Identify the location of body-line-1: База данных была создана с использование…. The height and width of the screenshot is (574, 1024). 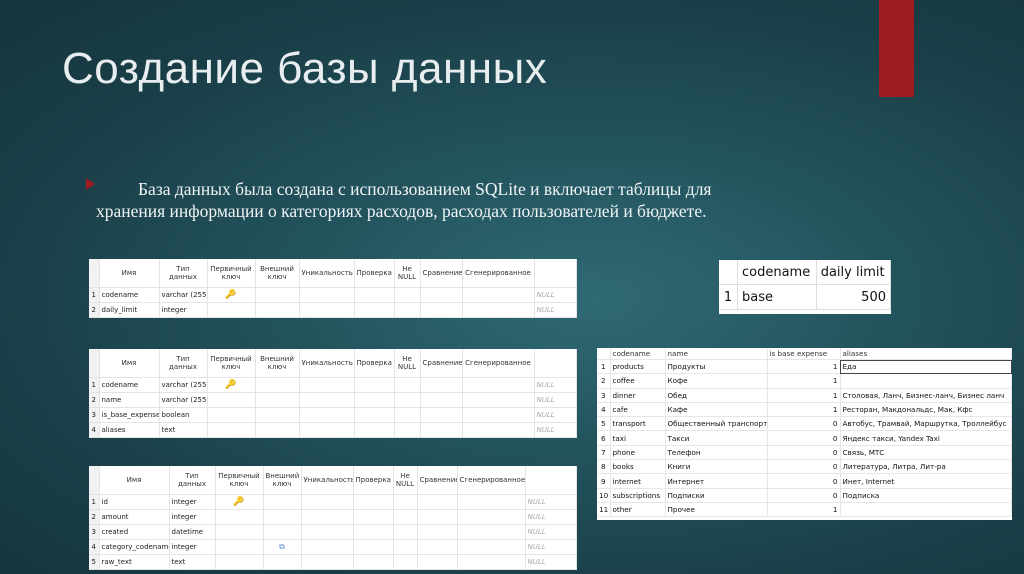
(425, 189).